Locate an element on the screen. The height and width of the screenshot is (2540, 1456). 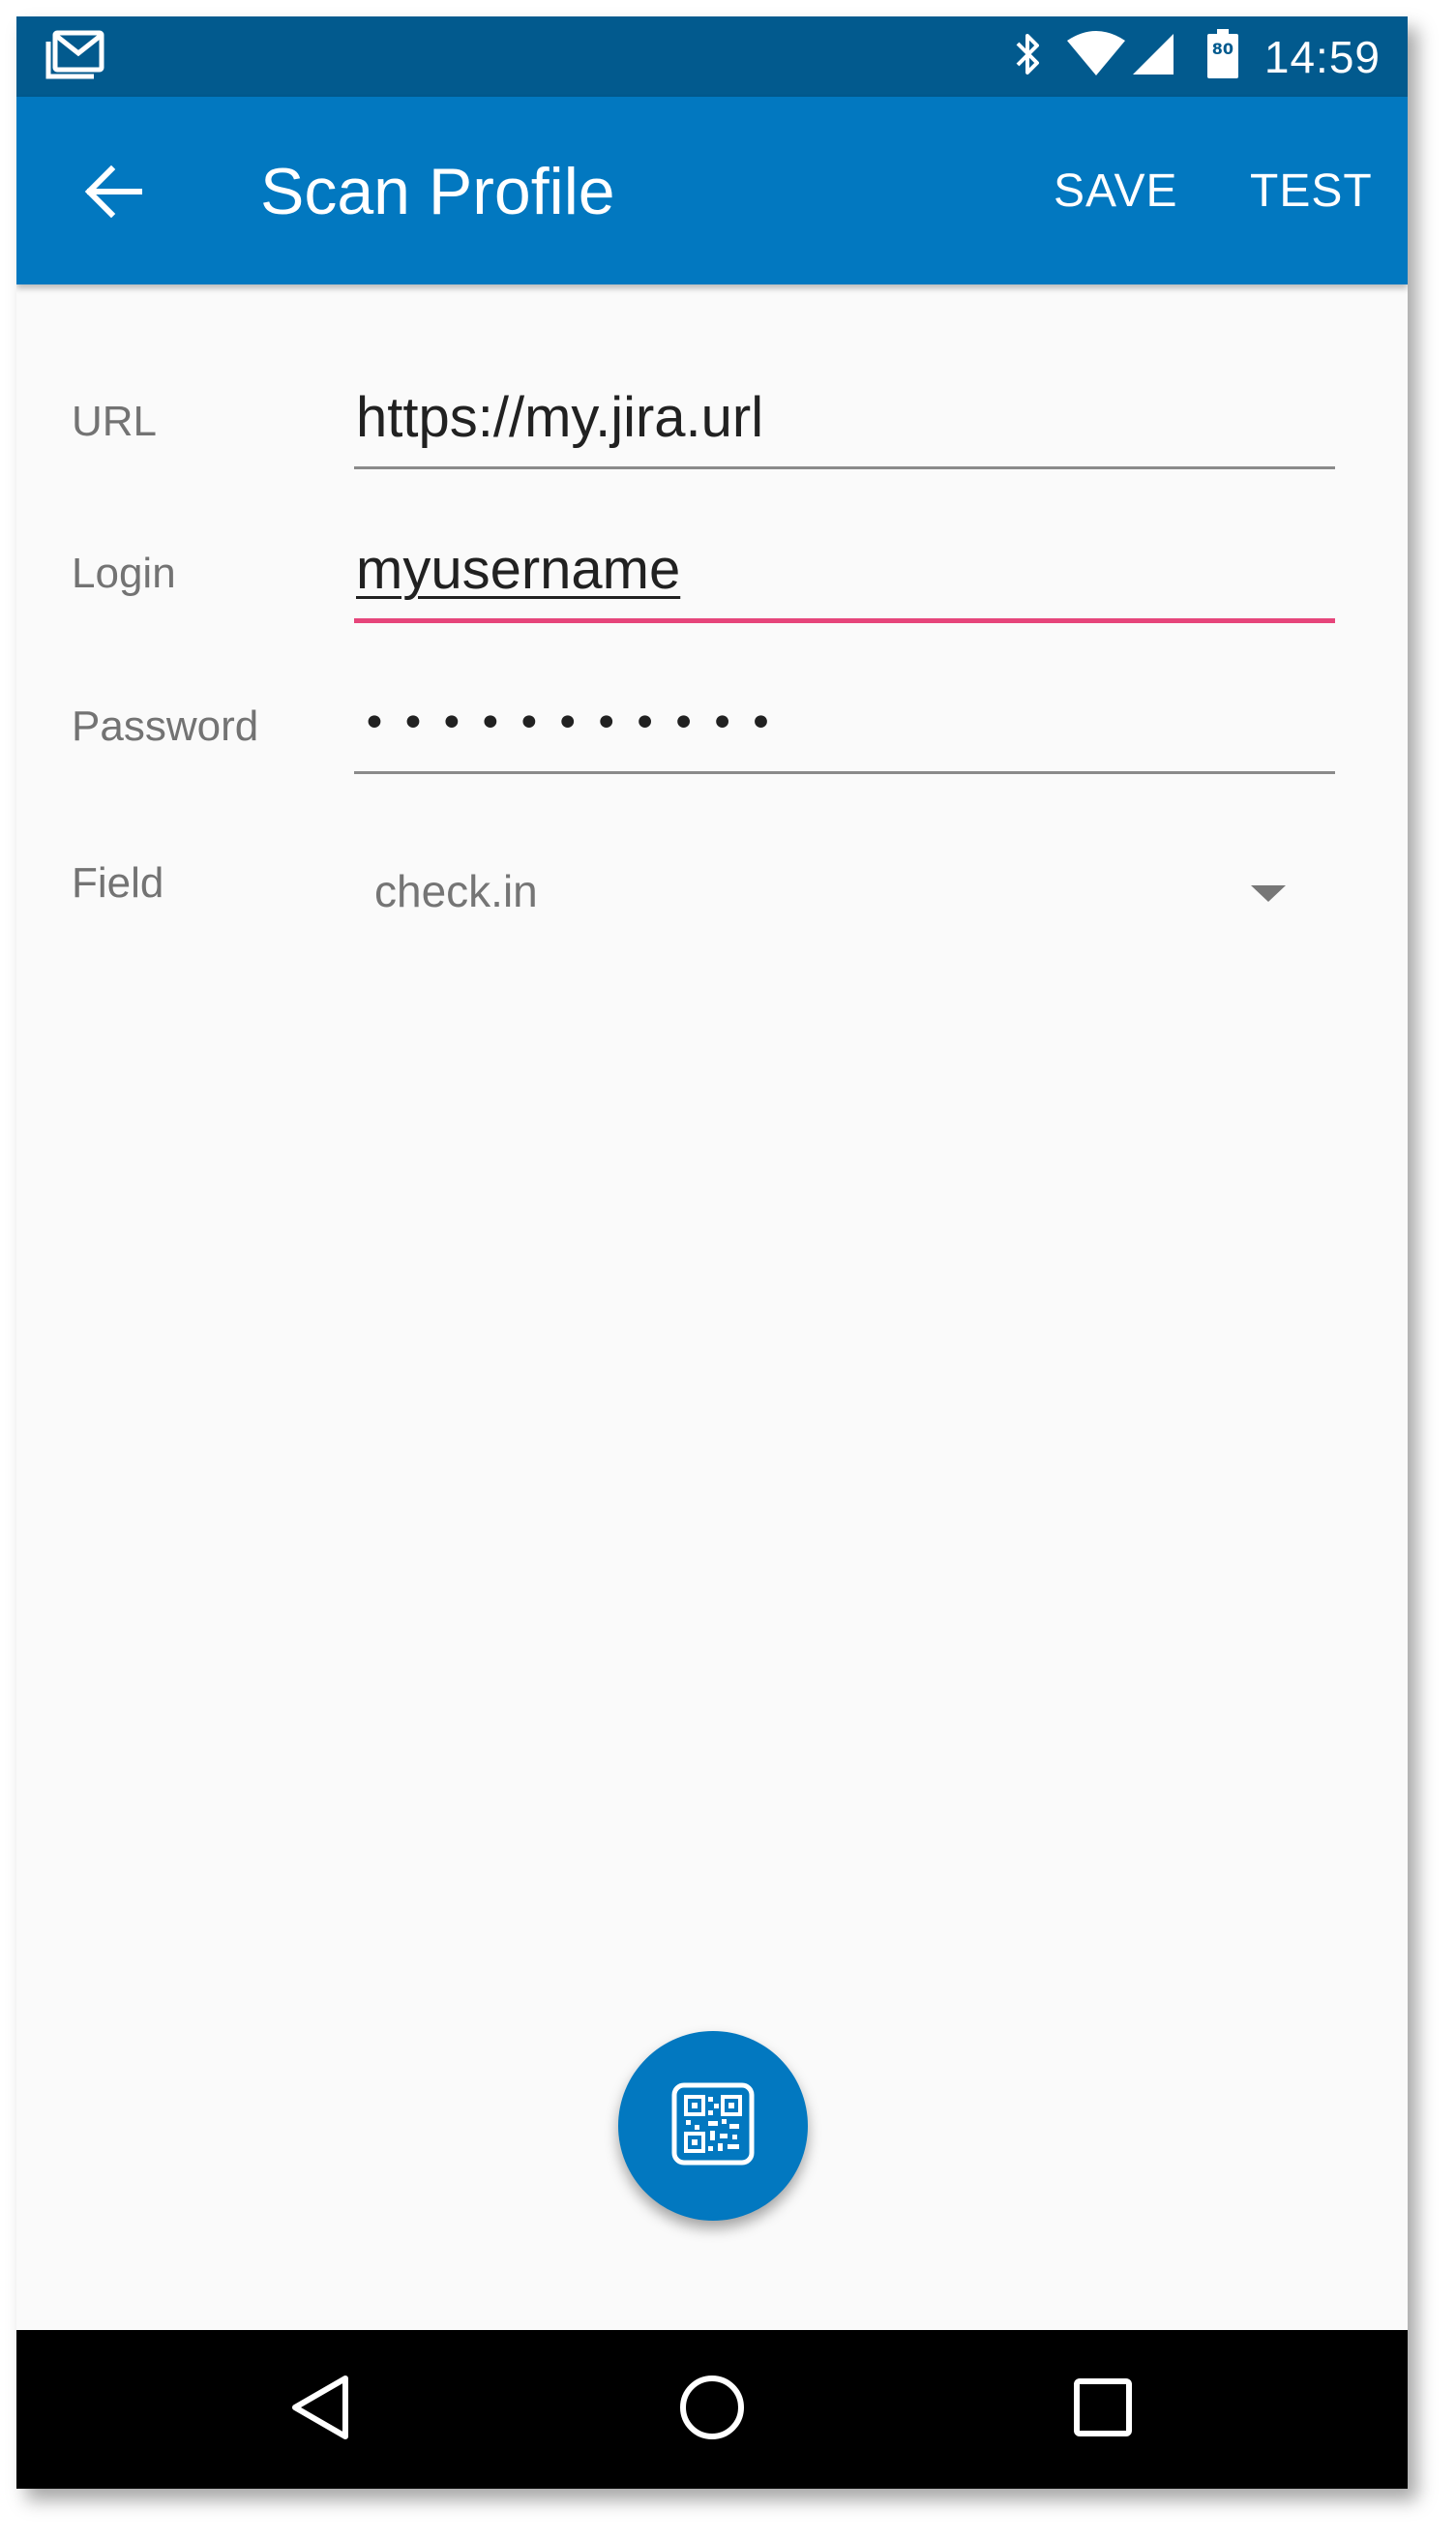
cell-signal-icon is located at coordinates (1153, 56).